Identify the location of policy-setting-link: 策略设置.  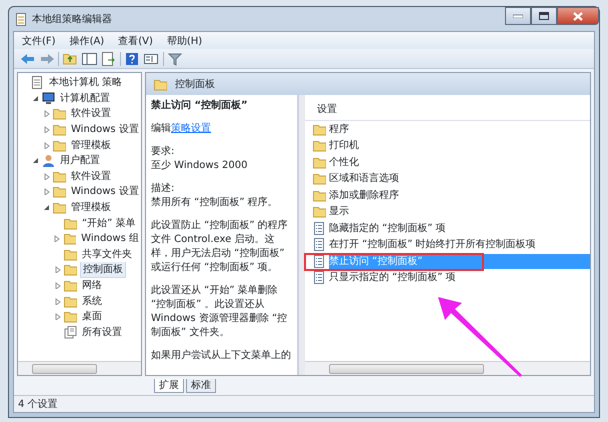
(191, 128).